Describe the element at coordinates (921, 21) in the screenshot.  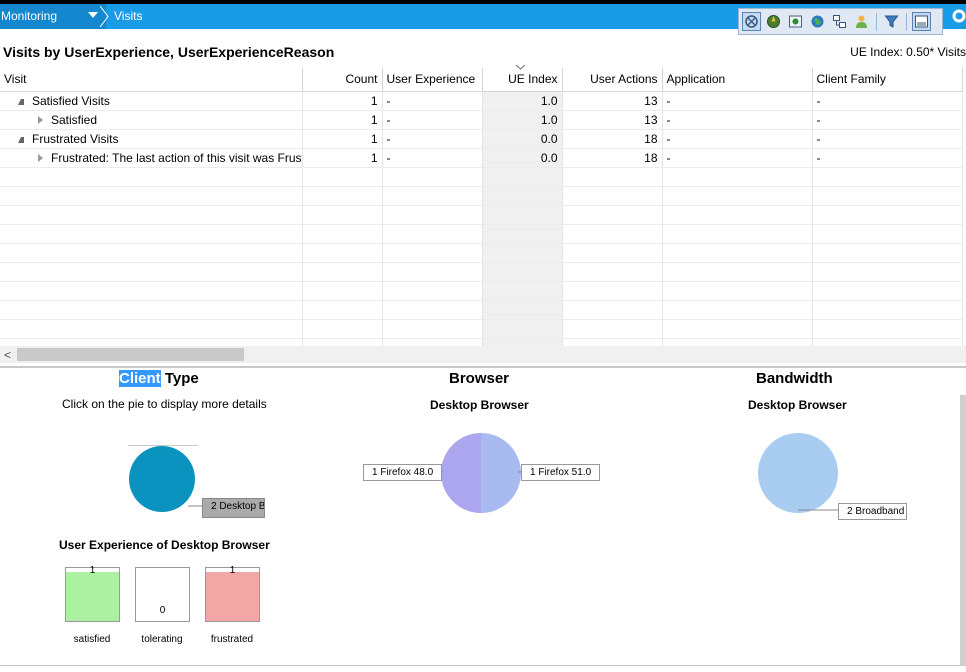
I see `panel-icon` at that location.